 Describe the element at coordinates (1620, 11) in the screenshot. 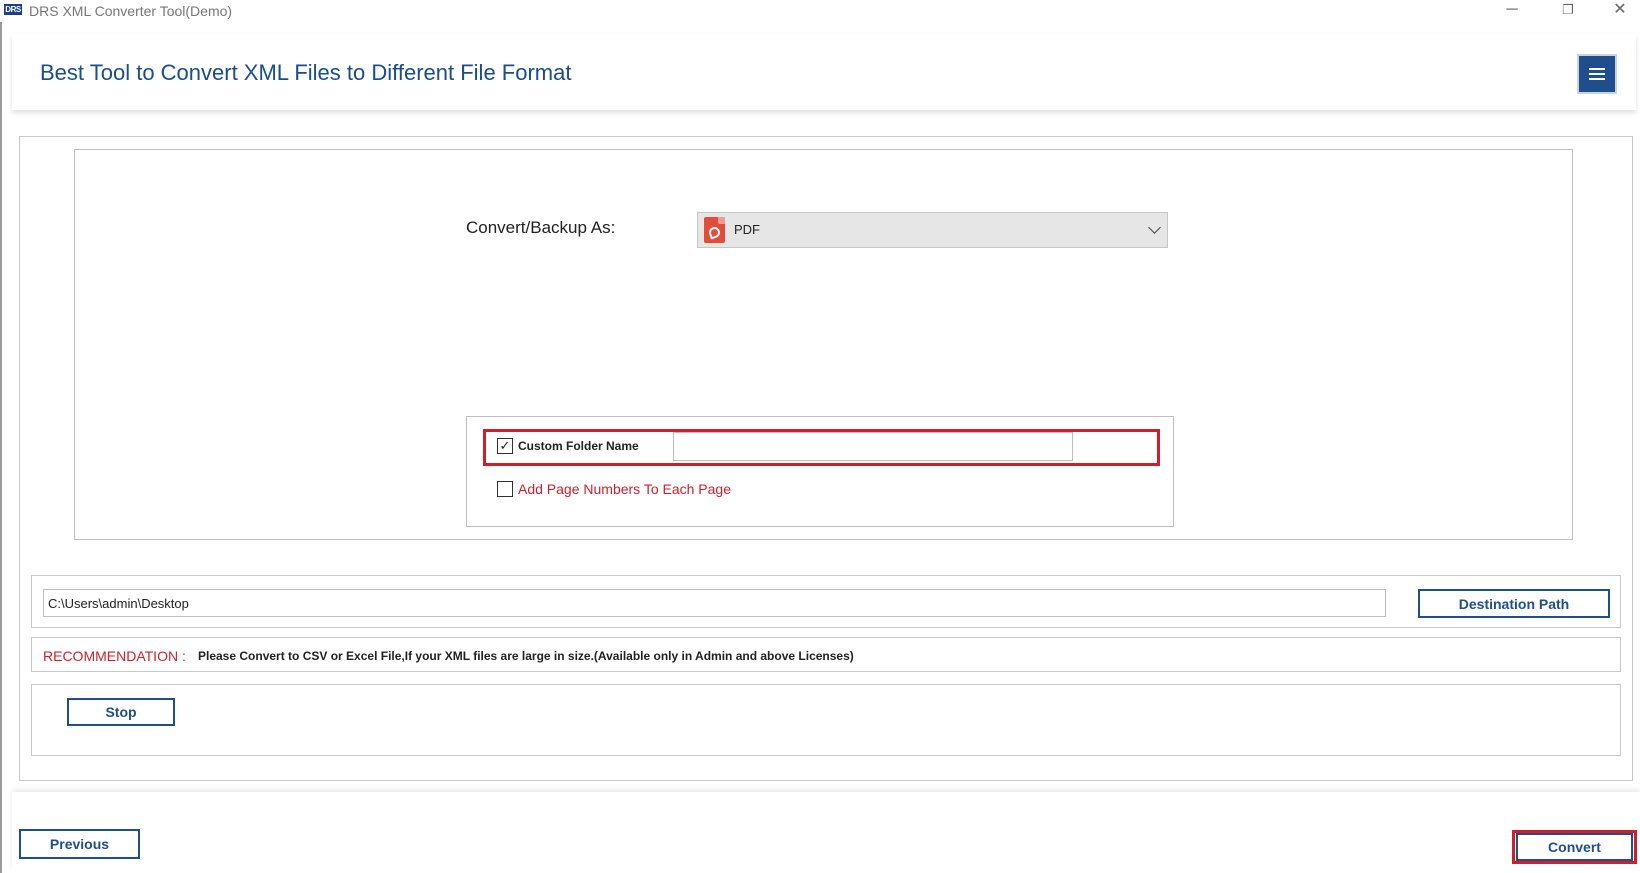

I see `close-button: ✕` at that location.